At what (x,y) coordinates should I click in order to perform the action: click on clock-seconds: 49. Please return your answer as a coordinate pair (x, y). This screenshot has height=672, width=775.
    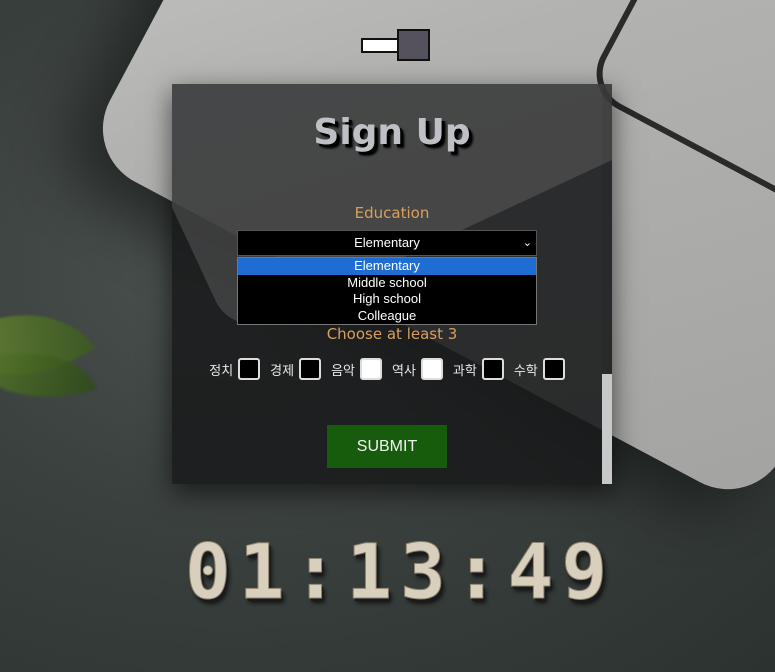
    Looking at the image, I should click on (561, 571).